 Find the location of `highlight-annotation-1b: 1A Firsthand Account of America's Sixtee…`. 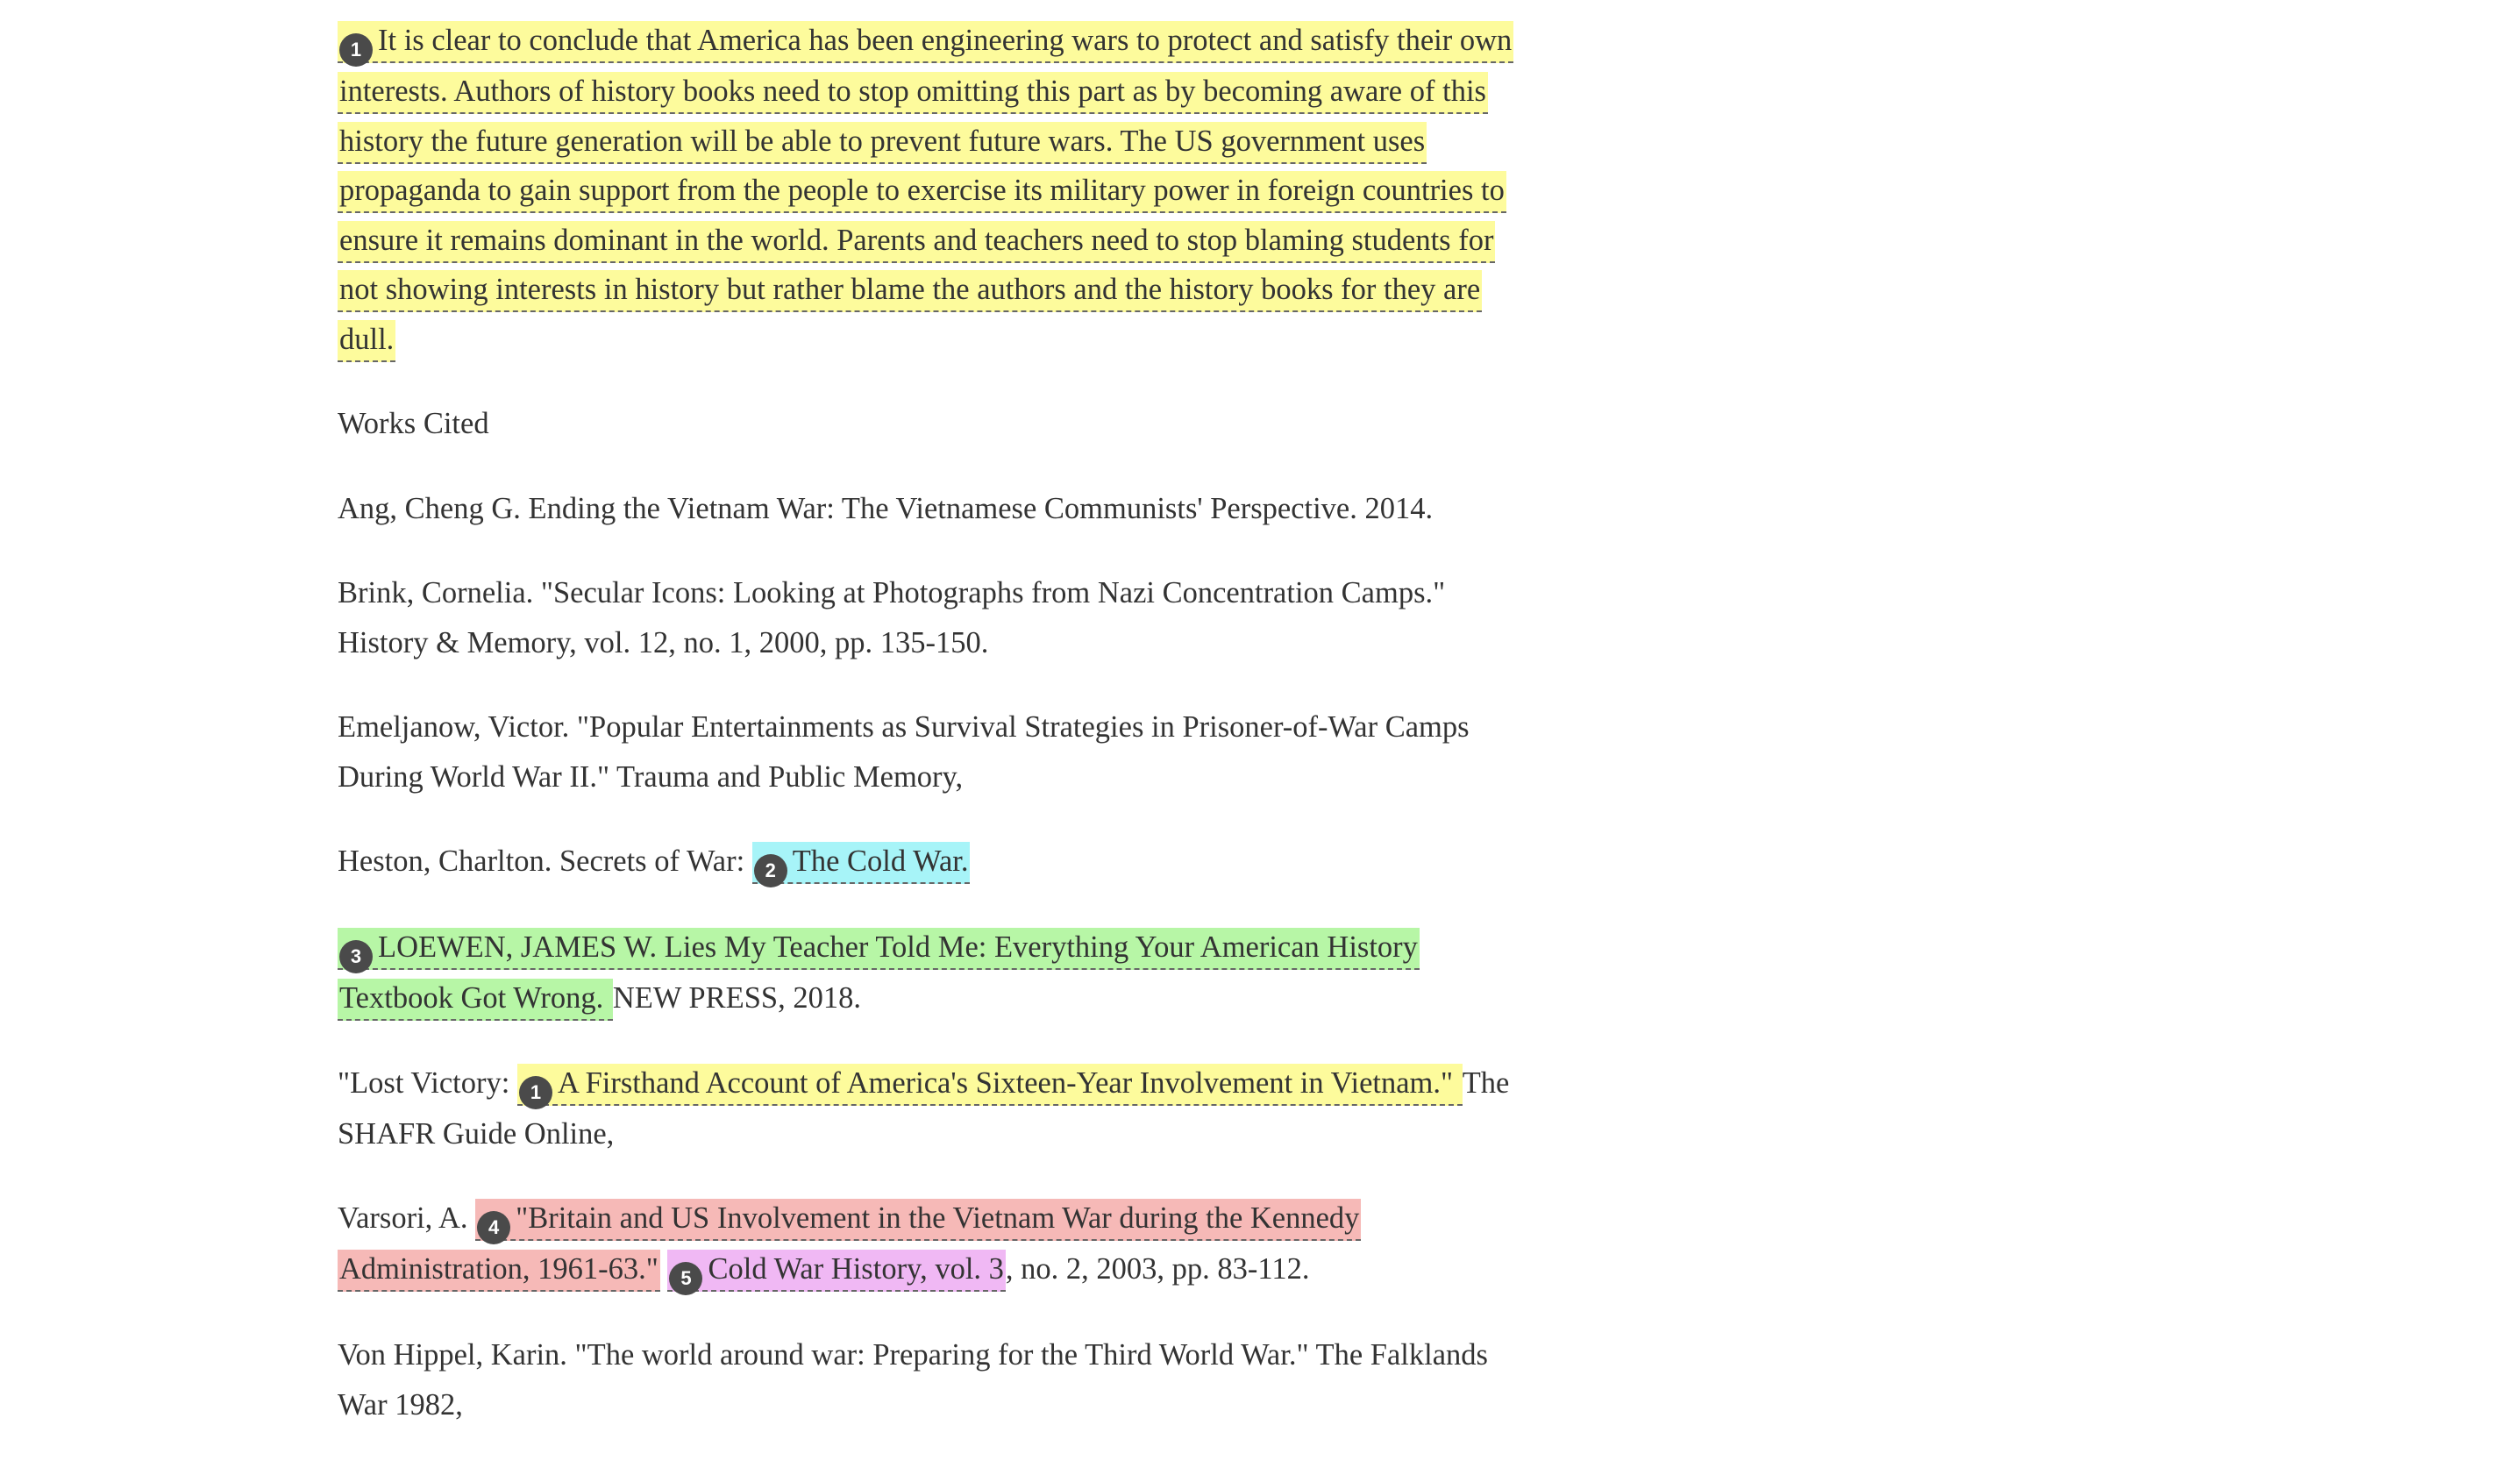

highlight-annotation-1b: 1A Firsthand Account of America's Sixtee… is located at coordinates (989, 1086).